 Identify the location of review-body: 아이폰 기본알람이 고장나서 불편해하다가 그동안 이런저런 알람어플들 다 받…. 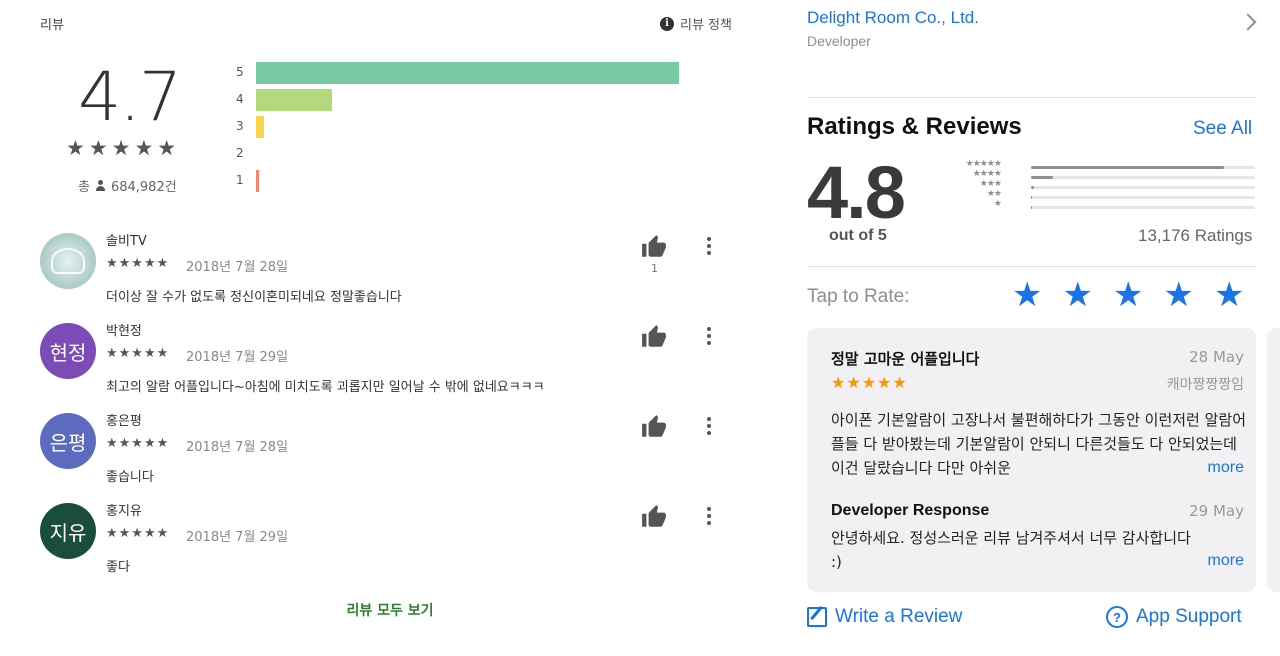
(1039, 444).